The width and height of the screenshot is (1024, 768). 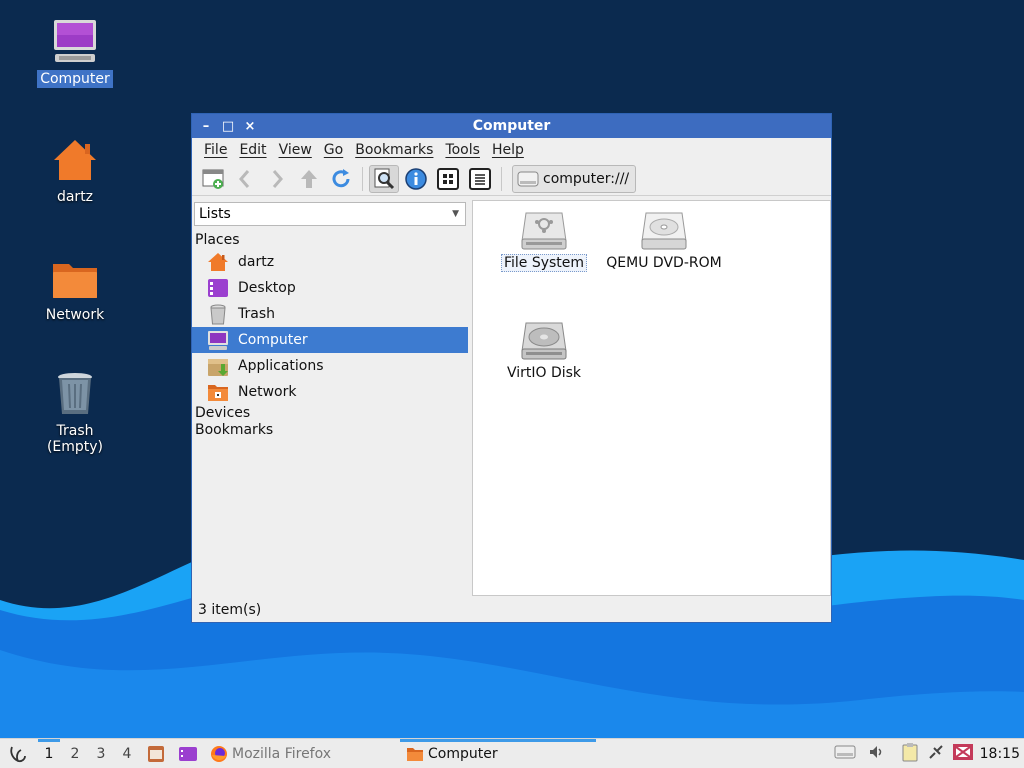 What do you see at coordinates (75, 197) in the screenshot?
I see `desktop-icon-label: dartz` at bounding box center [75, 197].